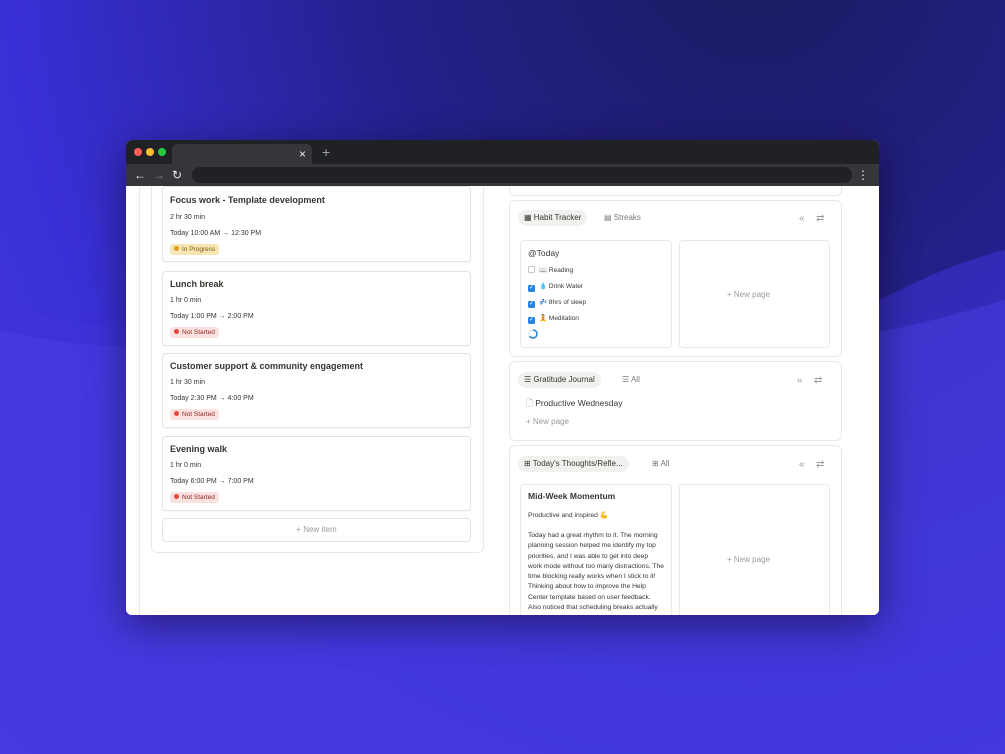  Describe the element at coordinates (556, 270) in the screenshot. I see `habit-label: 📖 Reading` at that location.